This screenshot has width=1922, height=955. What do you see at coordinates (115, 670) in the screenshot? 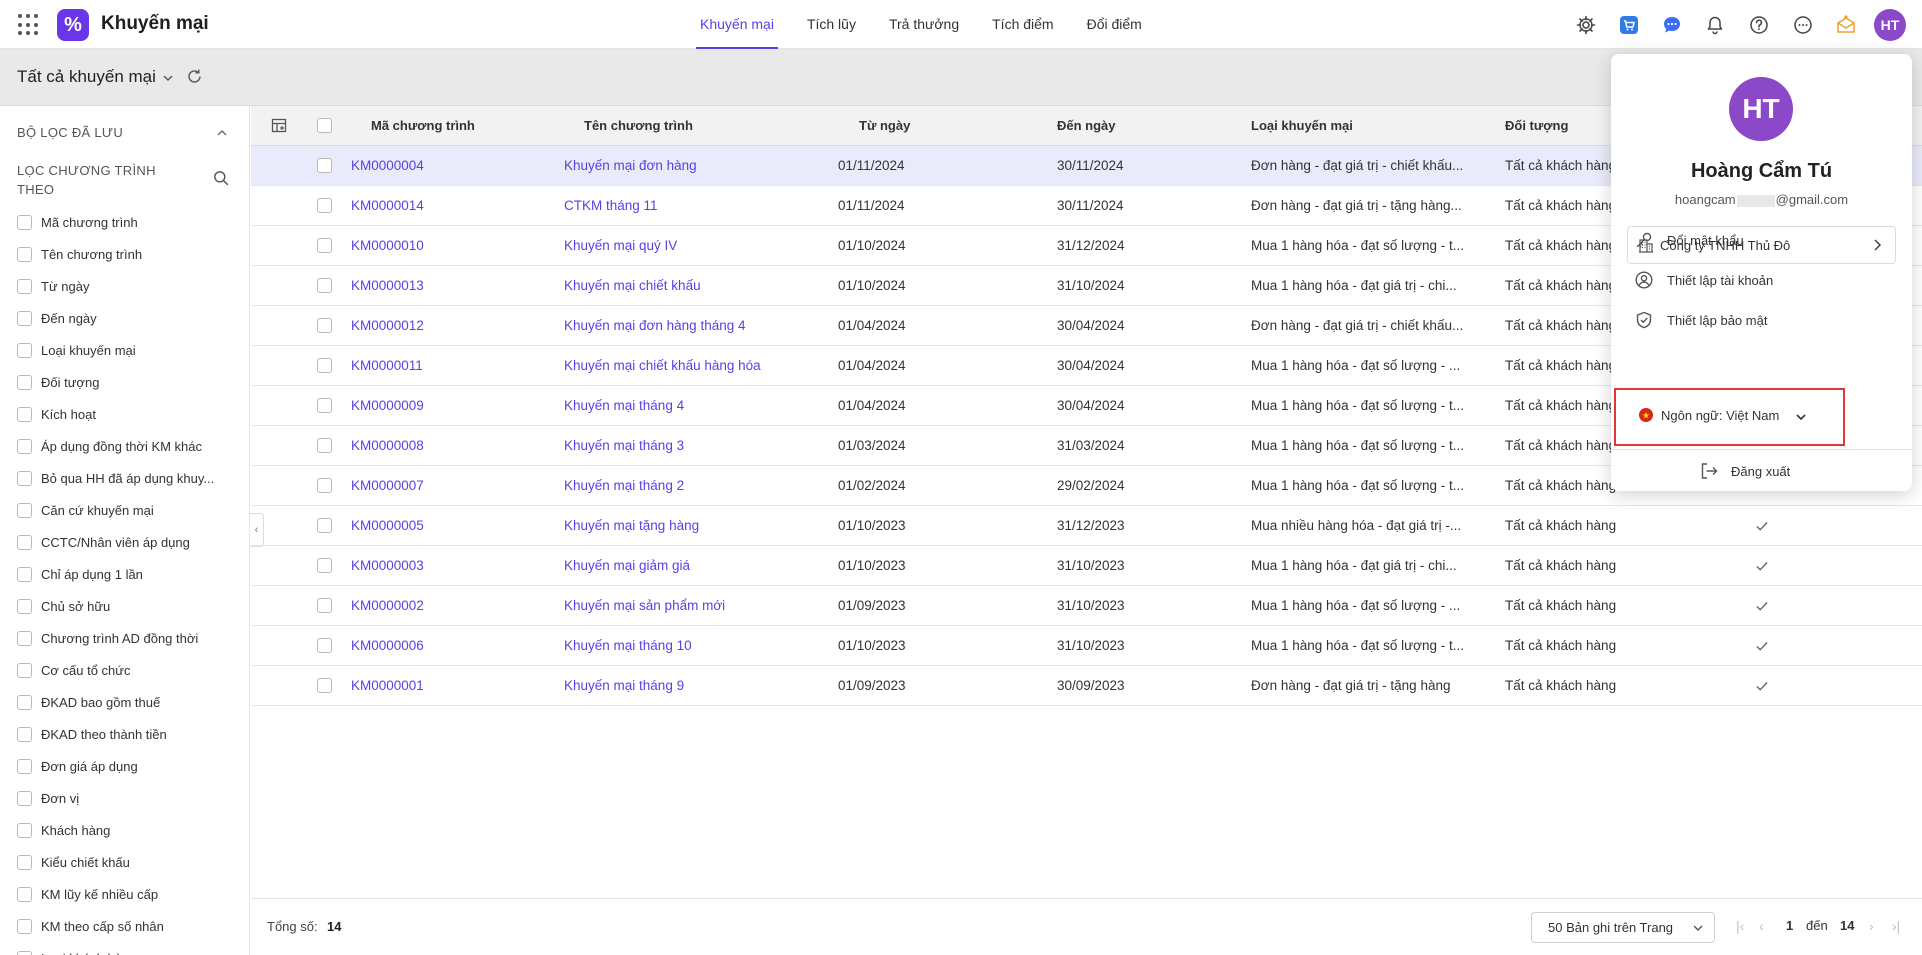
I see `filter-option: Cơ cấu tổ chức` at bounding box center [115, 670].